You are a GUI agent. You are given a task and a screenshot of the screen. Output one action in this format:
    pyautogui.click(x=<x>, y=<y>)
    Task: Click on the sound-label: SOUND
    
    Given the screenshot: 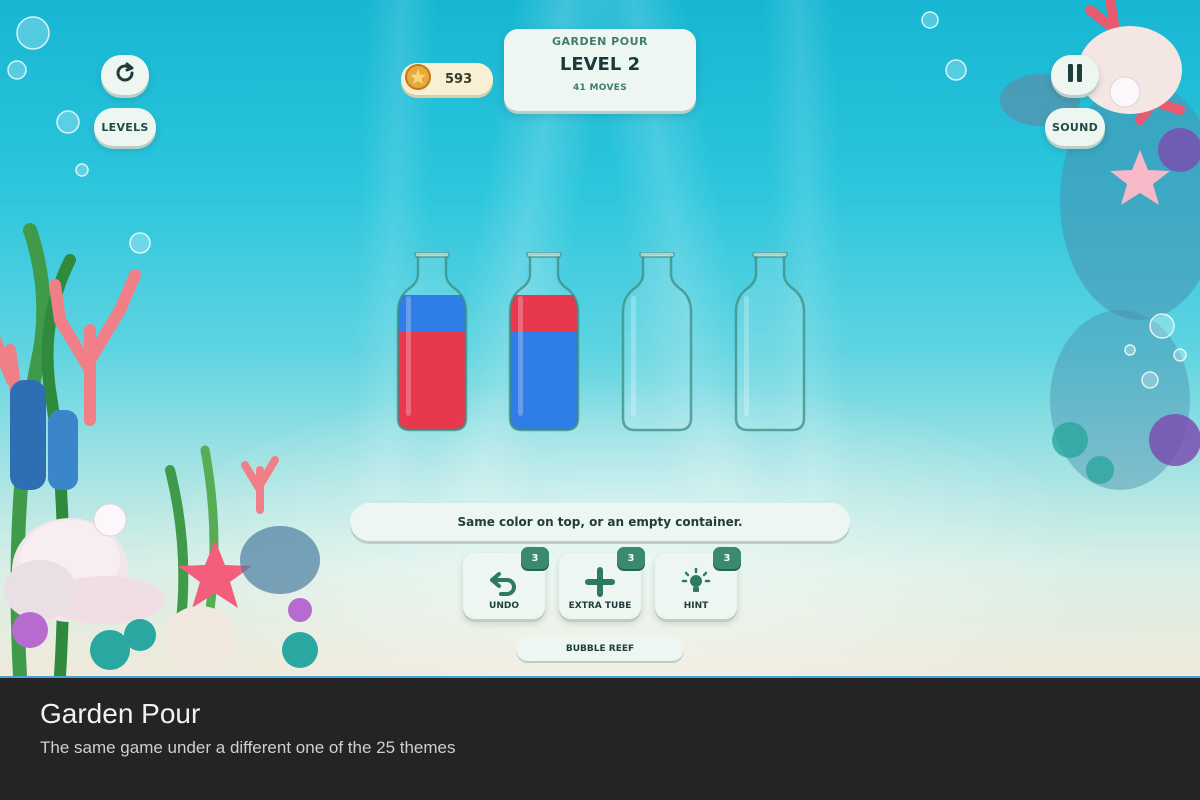 What is the action you would take?
    pyautogui.click(x=1075, y=127)
    